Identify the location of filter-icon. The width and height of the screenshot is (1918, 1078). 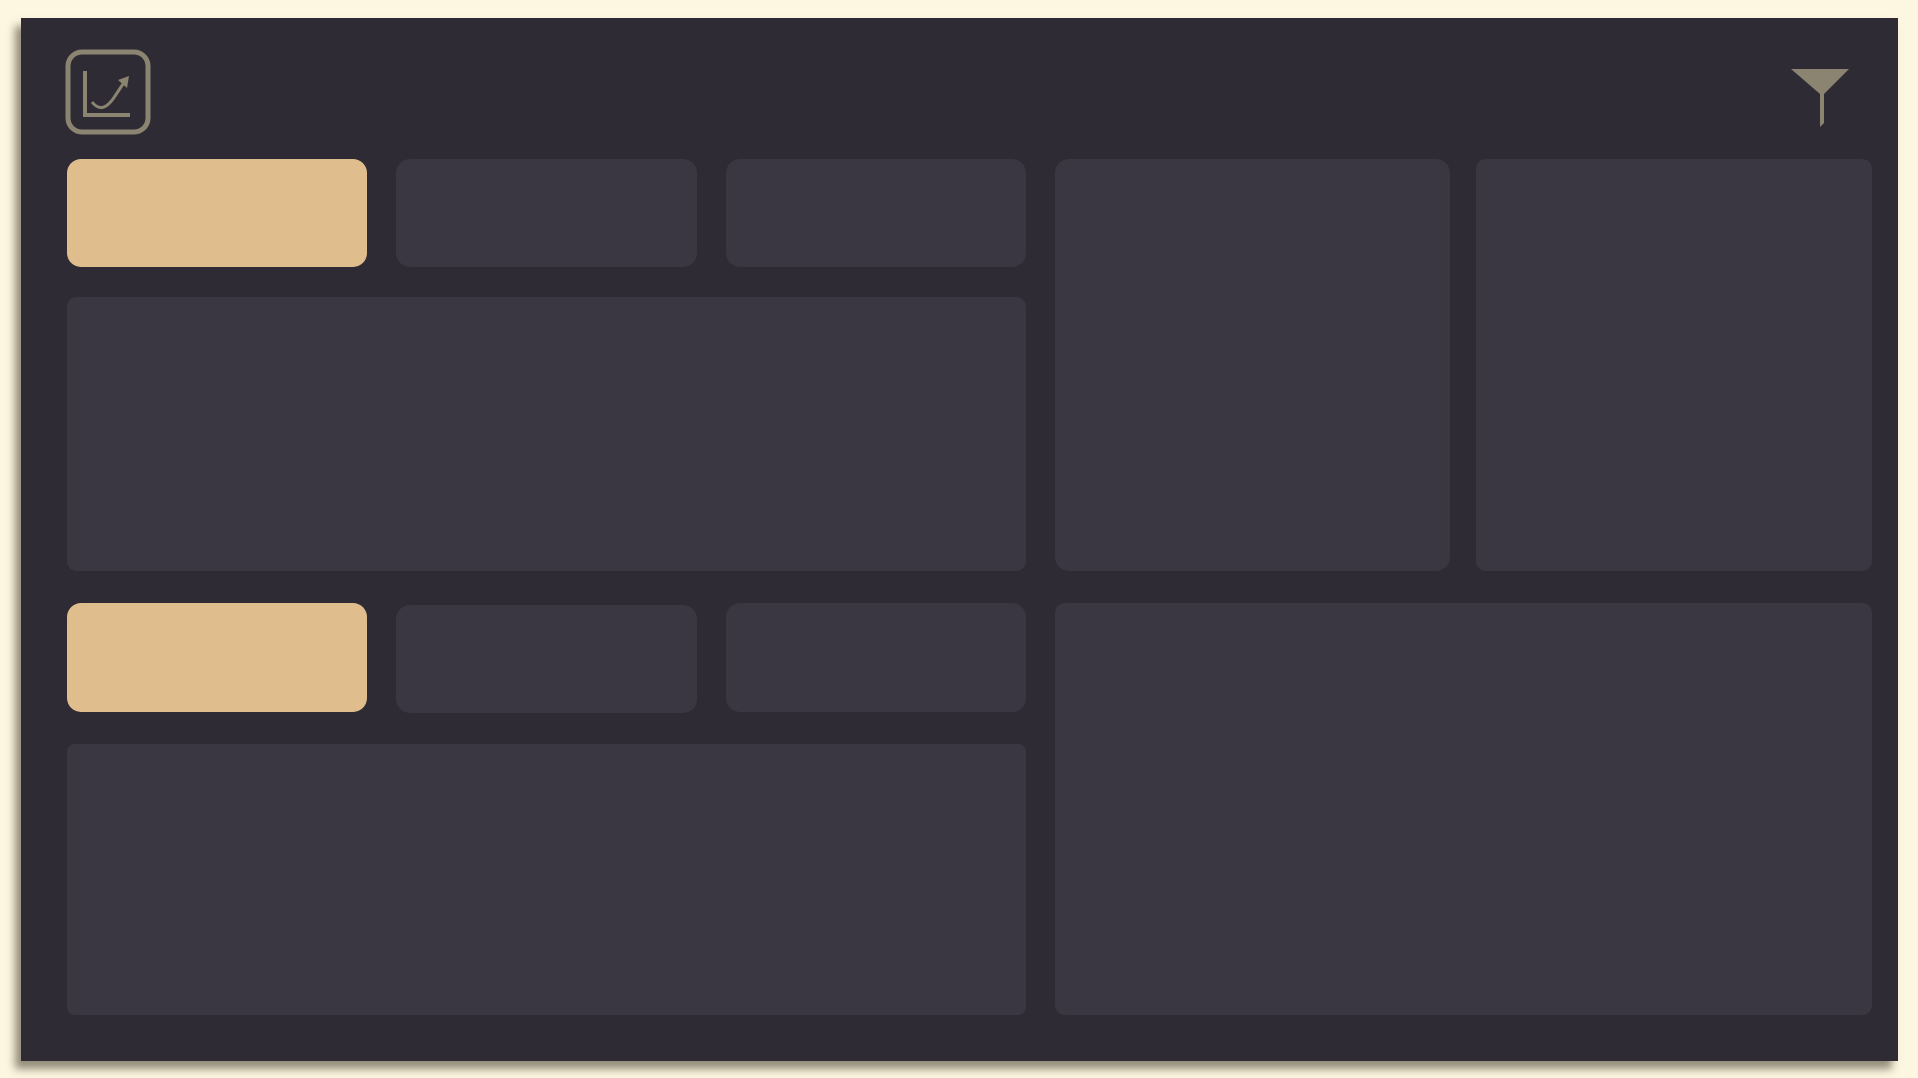
(1820, 98).